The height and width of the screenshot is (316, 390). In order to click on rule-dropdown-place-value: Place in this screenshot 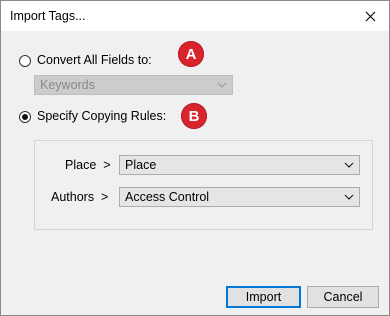, I will do `click(141, 165)`.